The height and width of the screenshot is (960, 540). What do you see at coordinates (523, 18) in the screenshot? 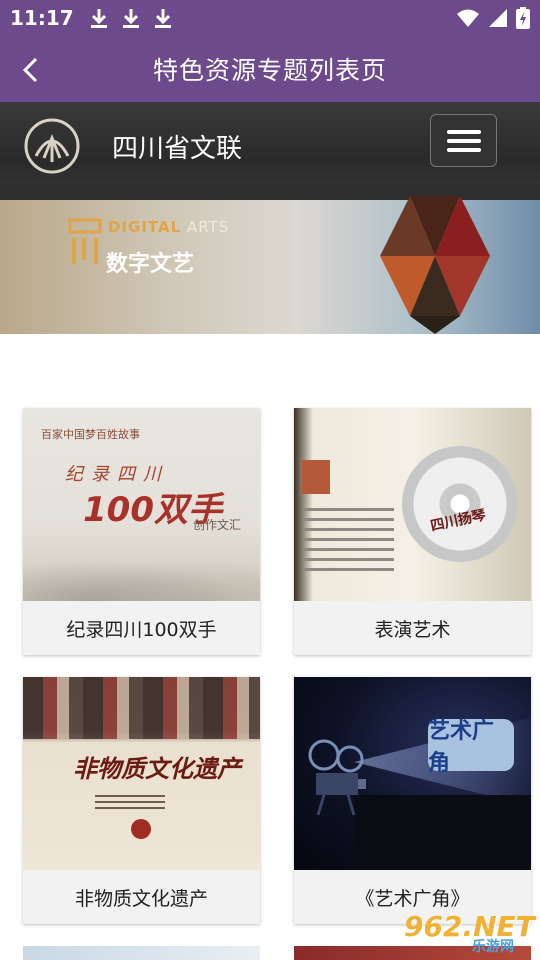
I see `battery-charging-icon` at bounding box center [523, 18].